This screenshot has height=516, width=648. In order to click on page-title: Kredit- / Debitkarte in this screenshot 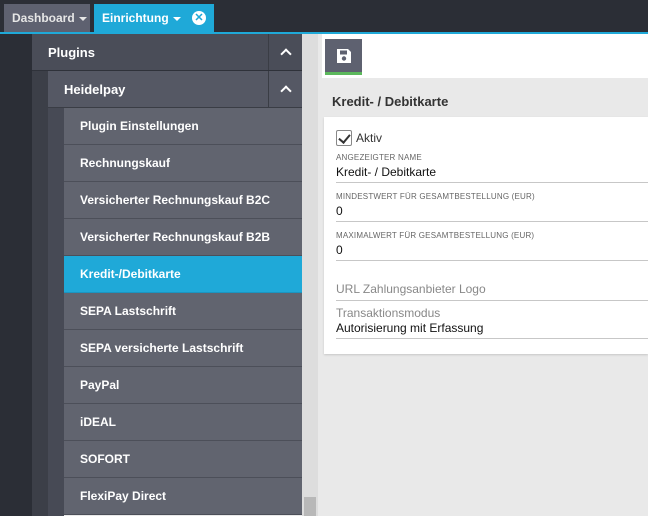, I will do `click(390, 101)`.